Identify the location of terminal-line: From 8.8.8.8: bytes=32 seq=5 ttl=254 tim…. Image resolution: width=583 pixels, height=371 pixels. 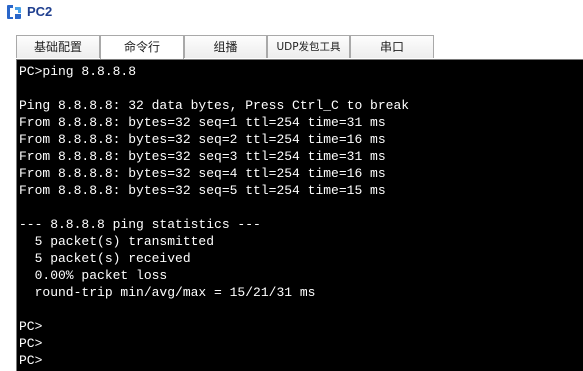
(202, 190).